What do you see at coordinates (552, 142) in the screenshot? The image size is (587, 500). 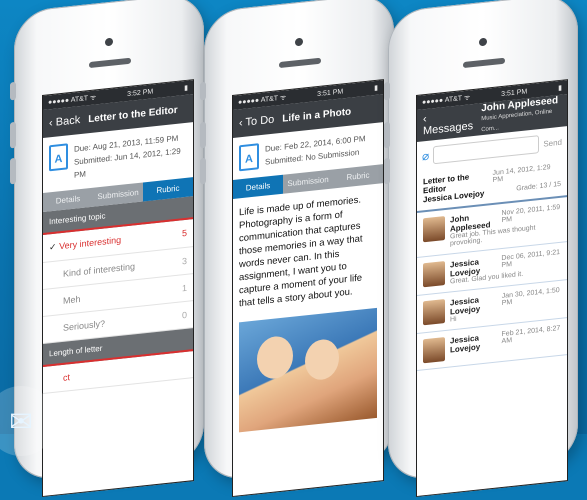 I see `send-button: Send` at bounding box center [552, 142].